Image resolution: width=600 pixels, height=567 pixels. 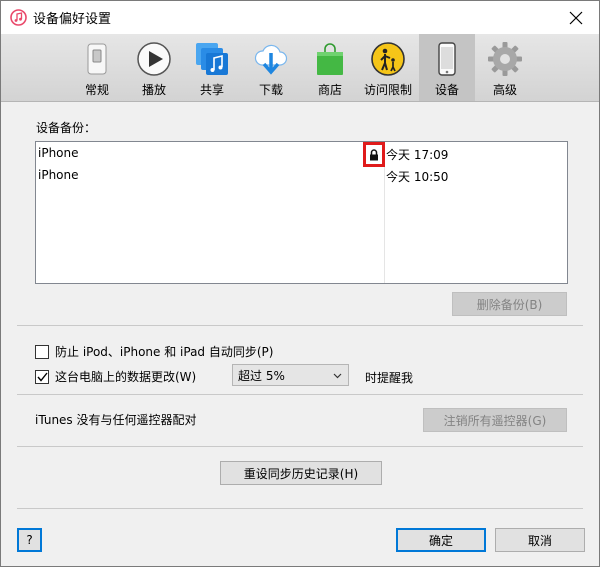 What do you see at coordinates (270, 90) in the screenshot?
I see `tab-label: 下载` at bounding box center [270, 90].